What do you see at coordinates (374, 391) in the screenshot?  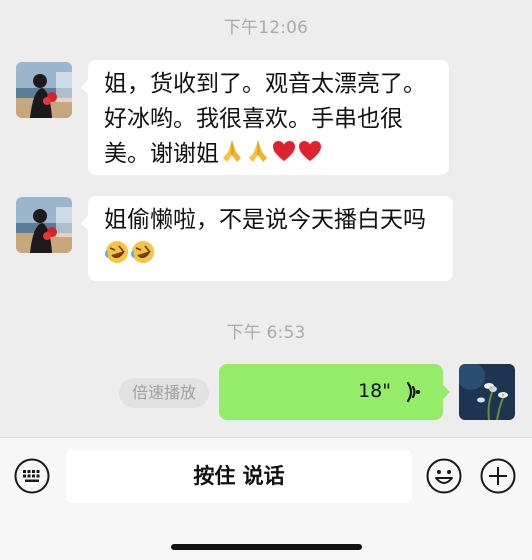 I see `voice-duration: 18"` at bounding box center [374, 391].